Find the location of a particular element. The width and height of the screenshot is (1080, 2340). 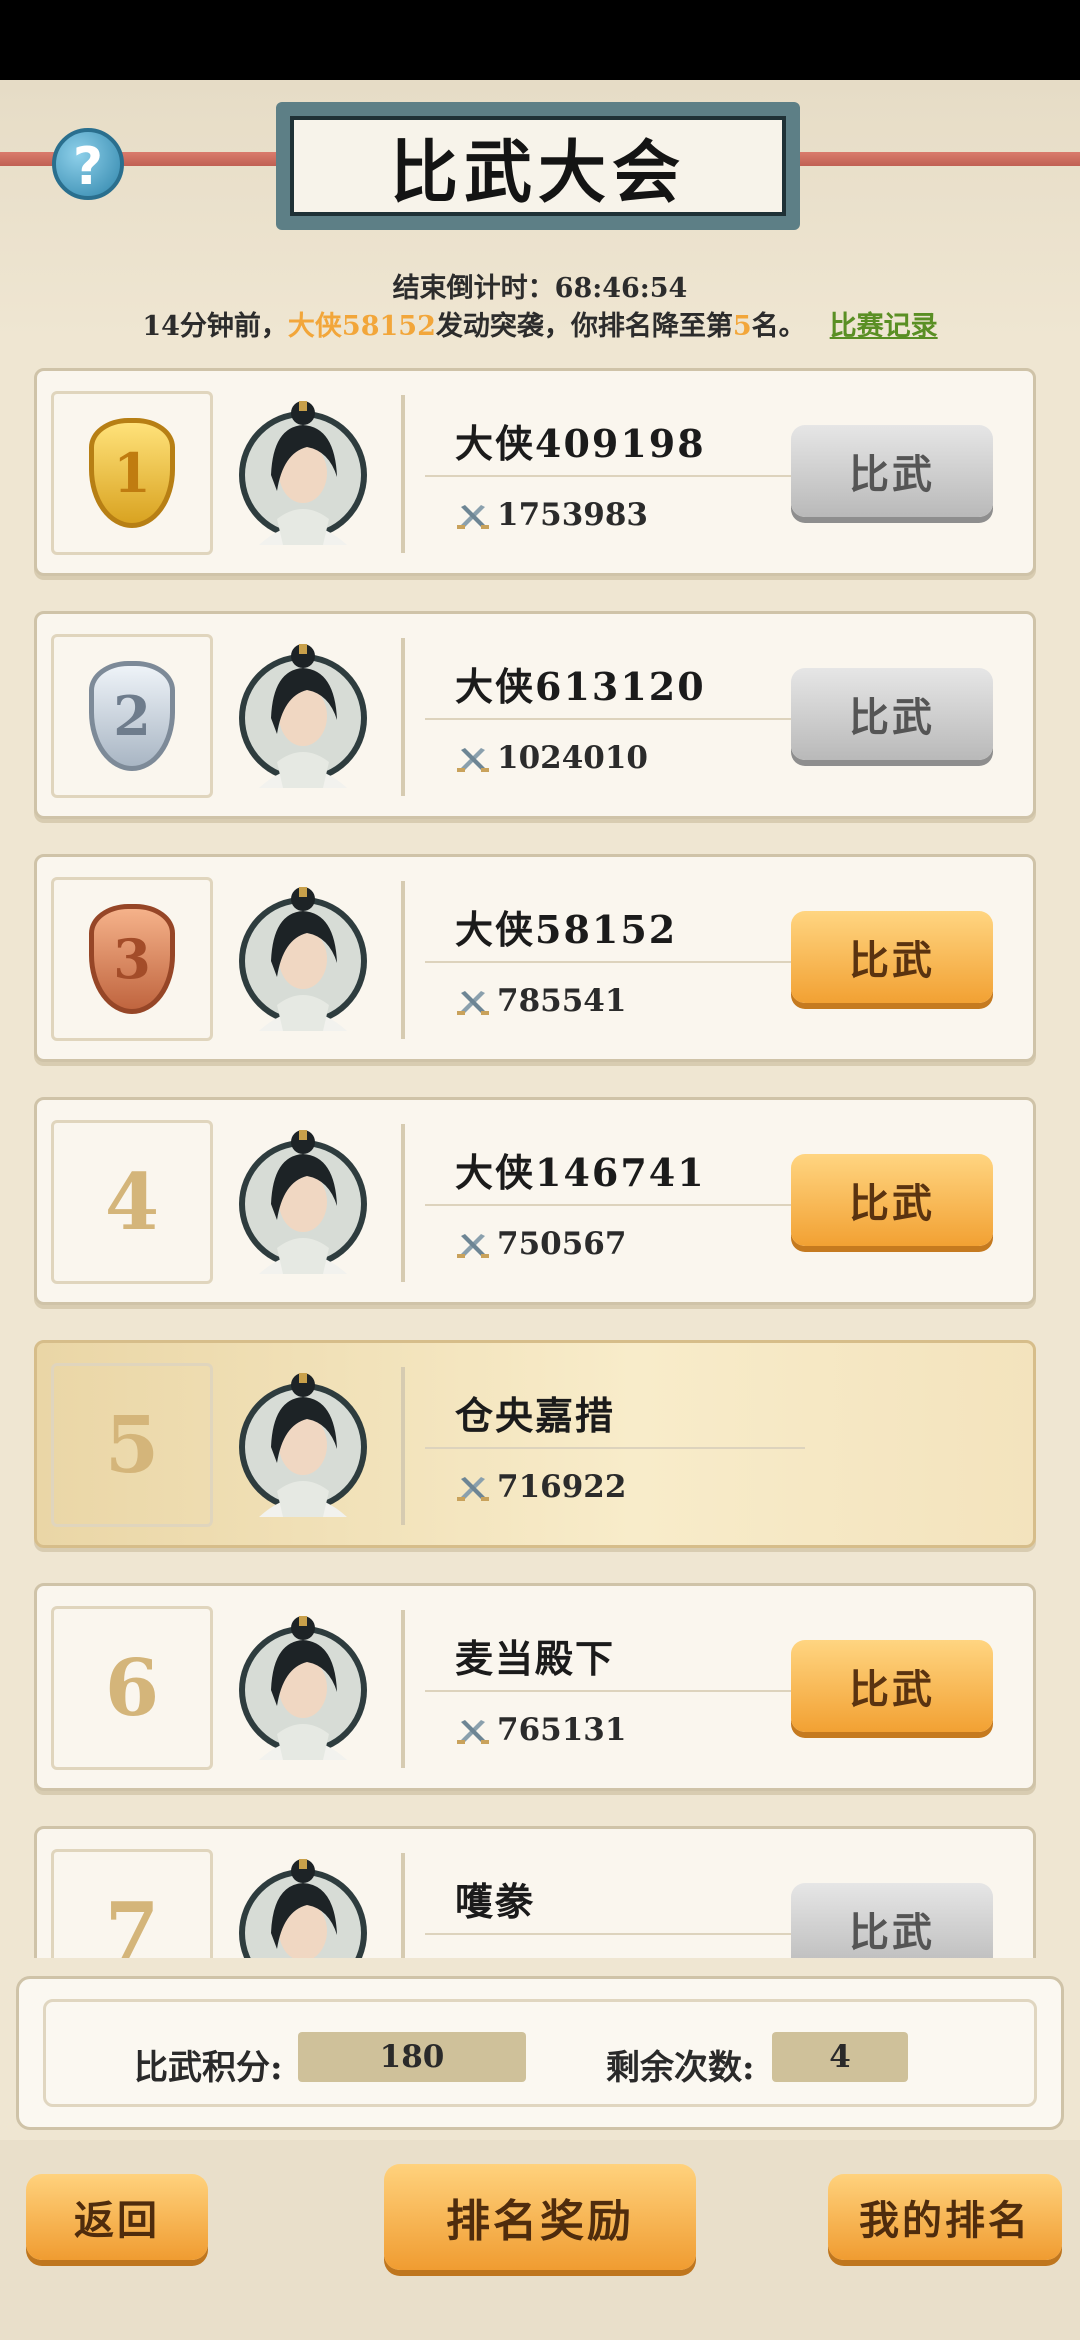

player-name: 大侠613120 is located at coordinates (580, 686).